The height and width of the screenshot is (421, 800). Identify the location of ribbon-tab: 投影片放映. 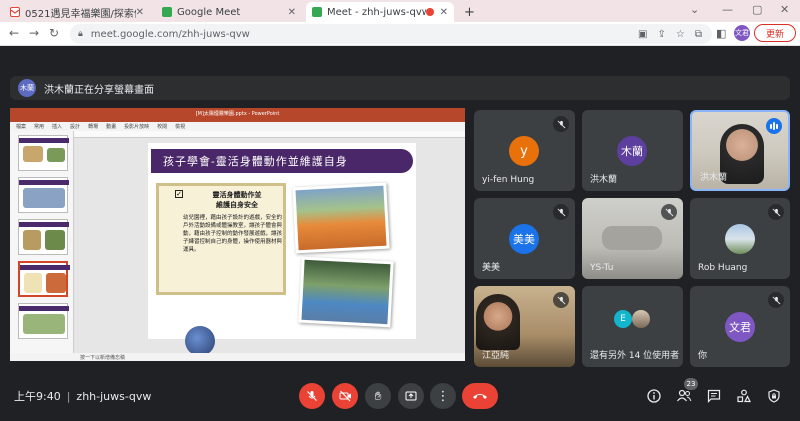
(137, 127).